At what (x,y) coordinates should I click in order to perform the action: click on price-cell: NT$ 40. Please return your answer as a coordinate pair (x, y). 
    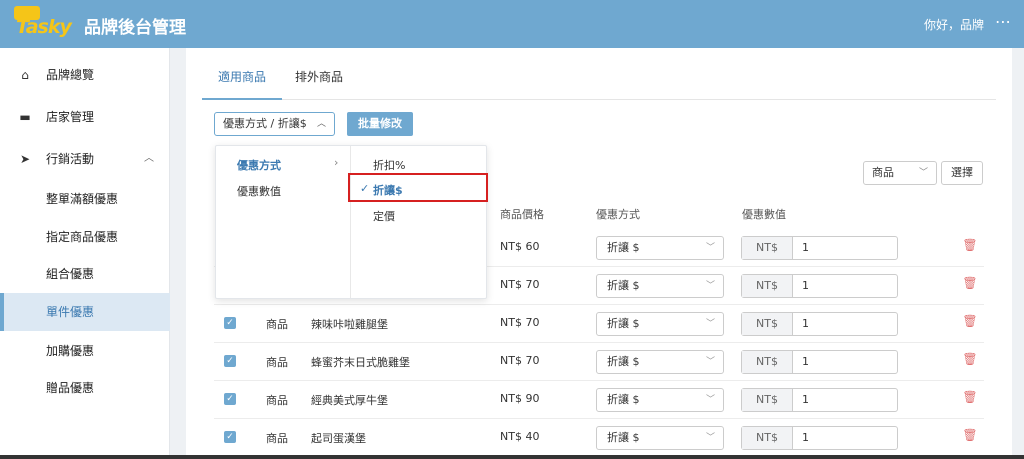
    Looking at the image, I should click on (520, 436).